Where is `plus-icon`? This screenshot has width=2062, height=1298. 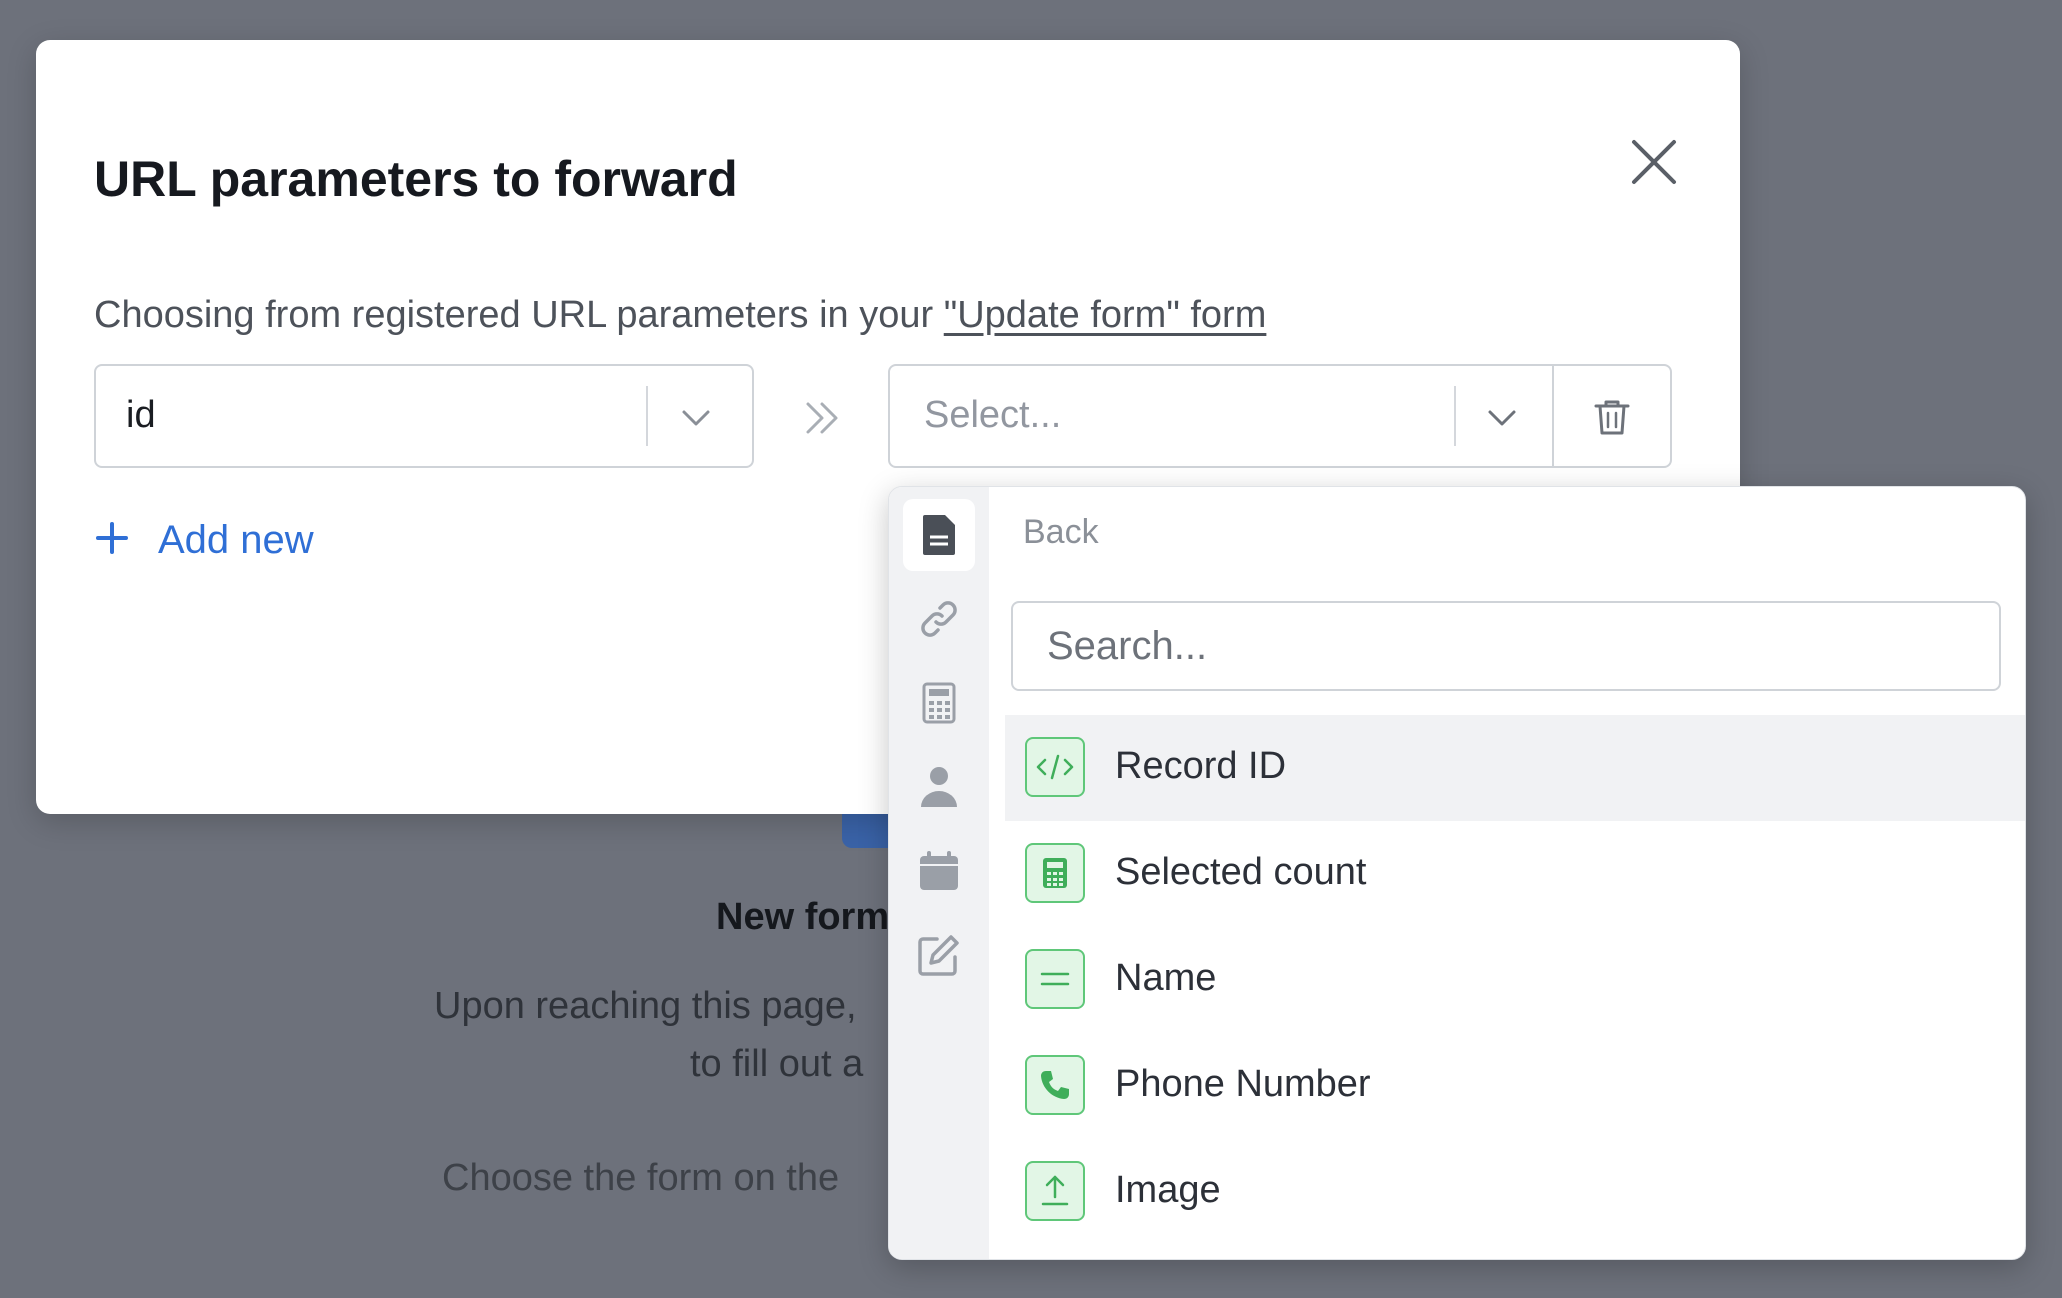
plus-icon is located at coordinates (112, 538).